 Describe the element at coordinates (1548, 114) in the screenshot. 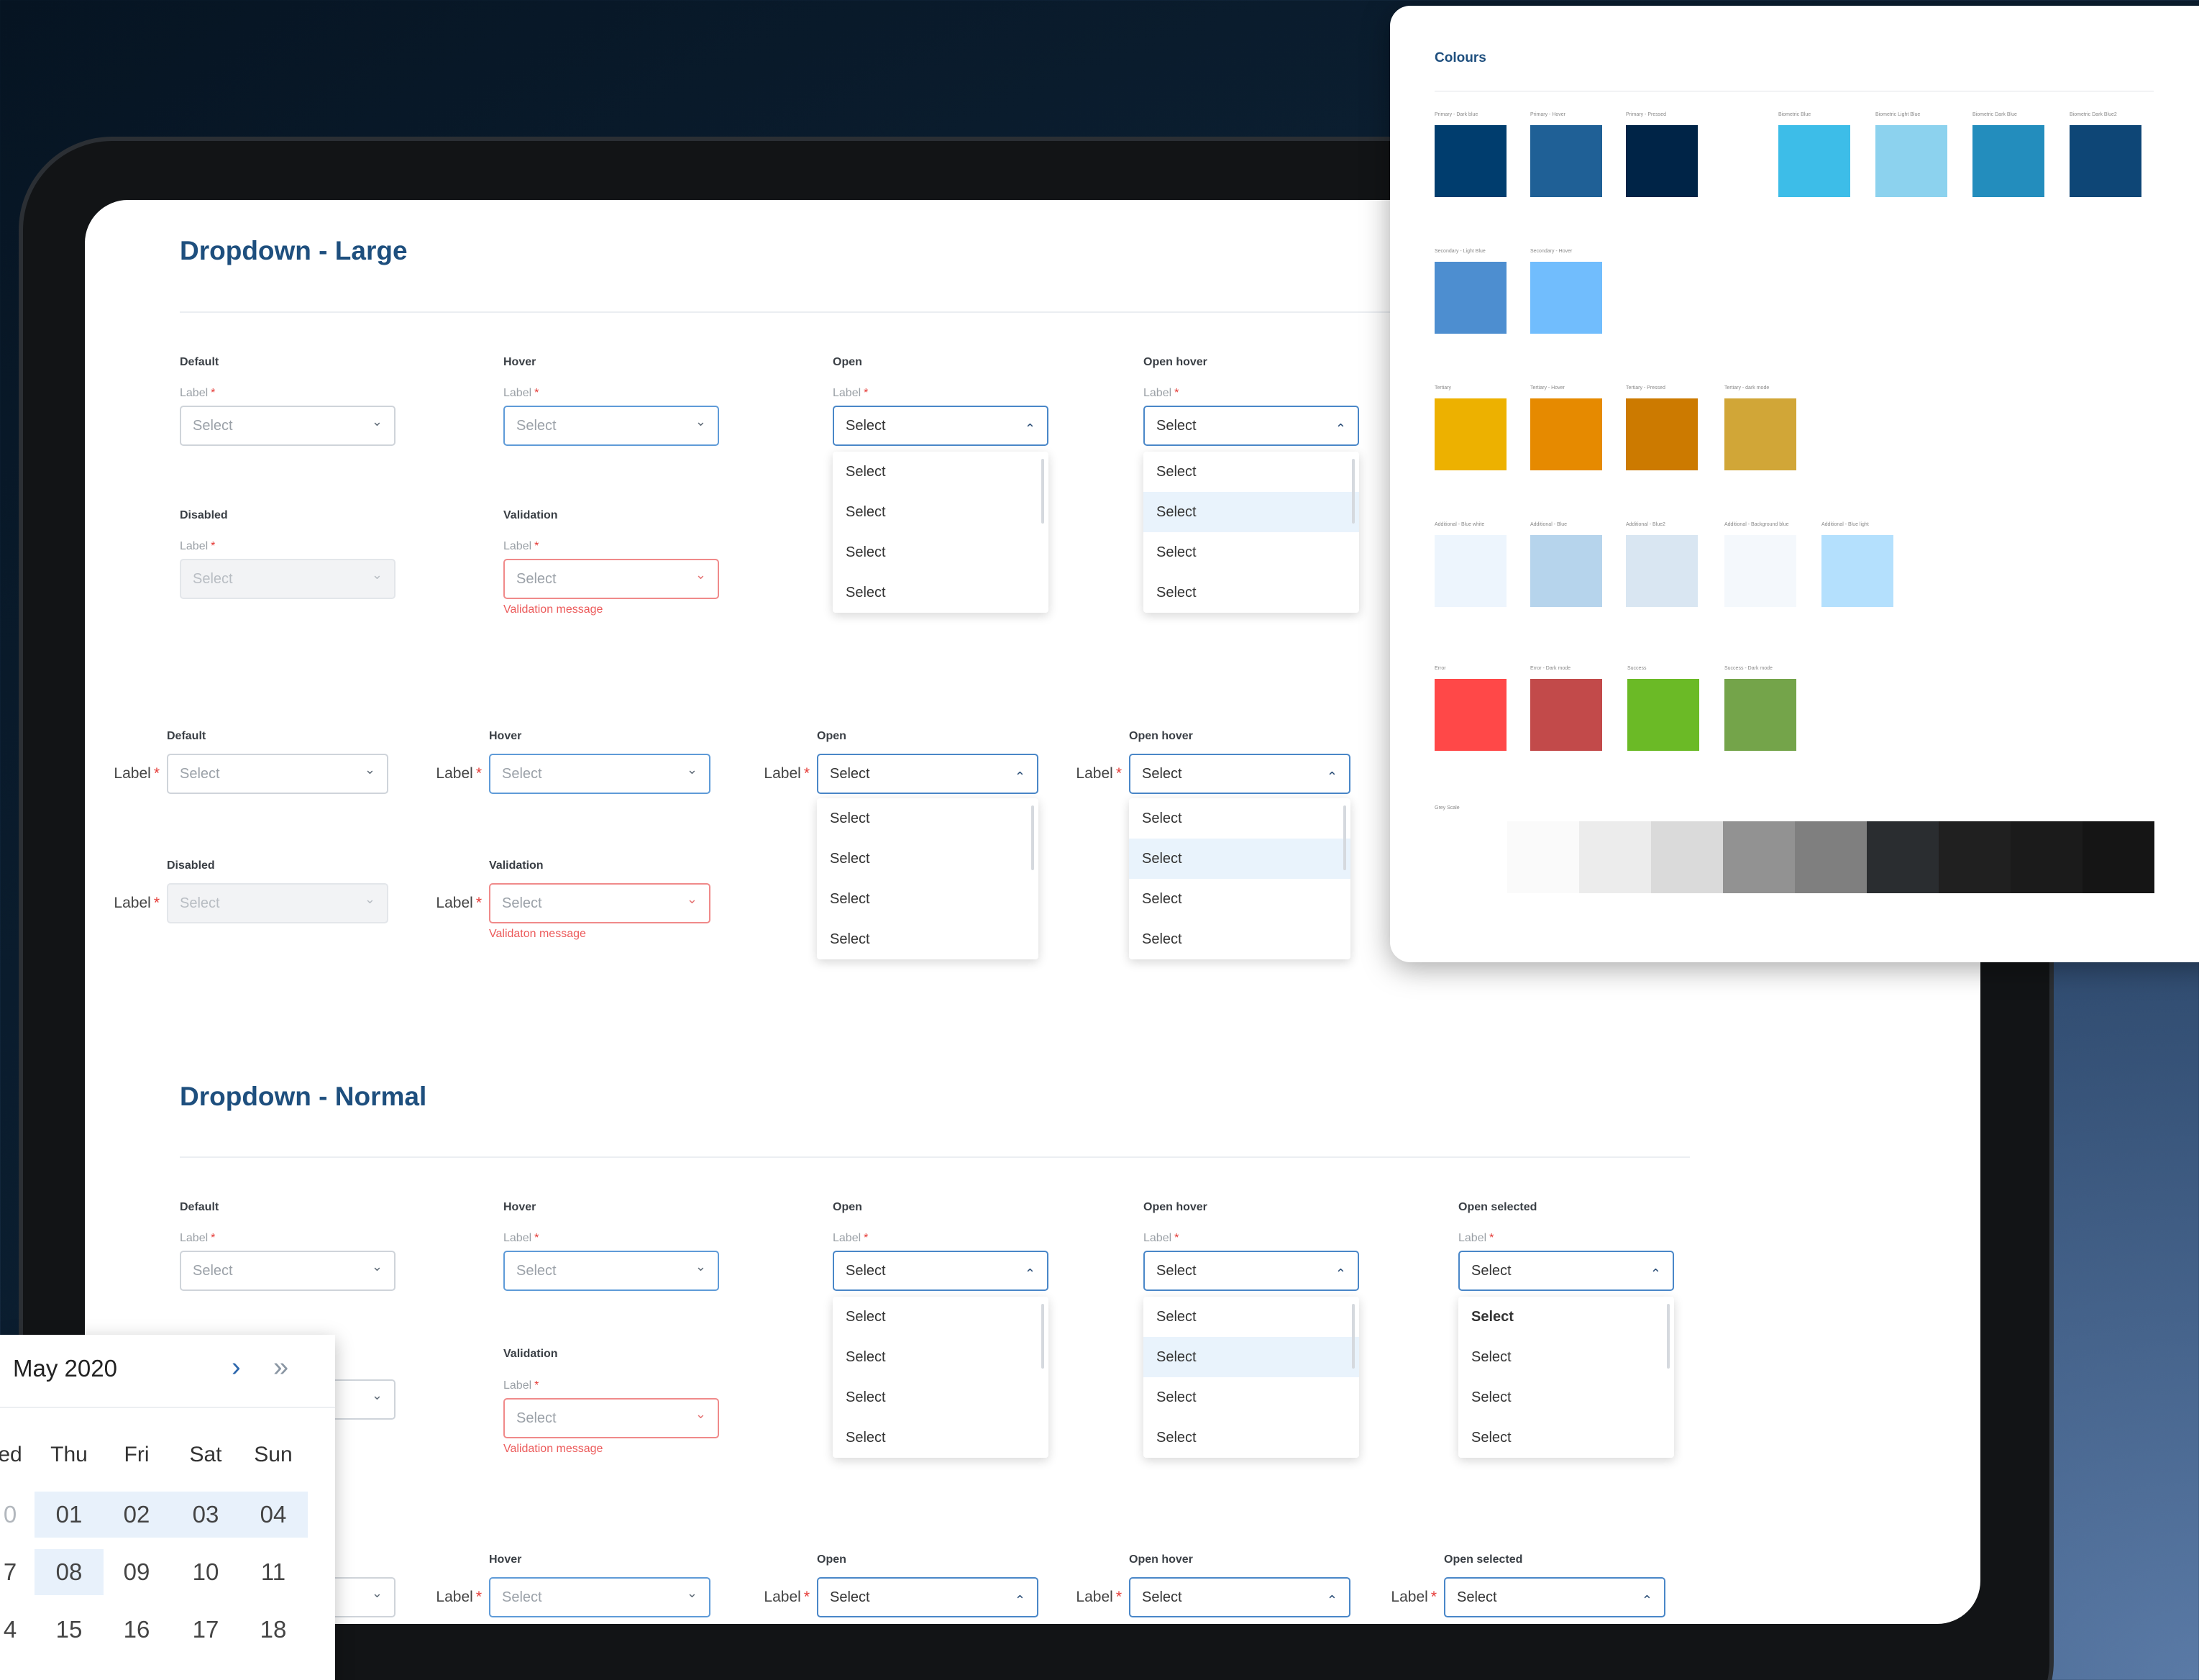

I see `colour-name: Primary - Hover` at that location.